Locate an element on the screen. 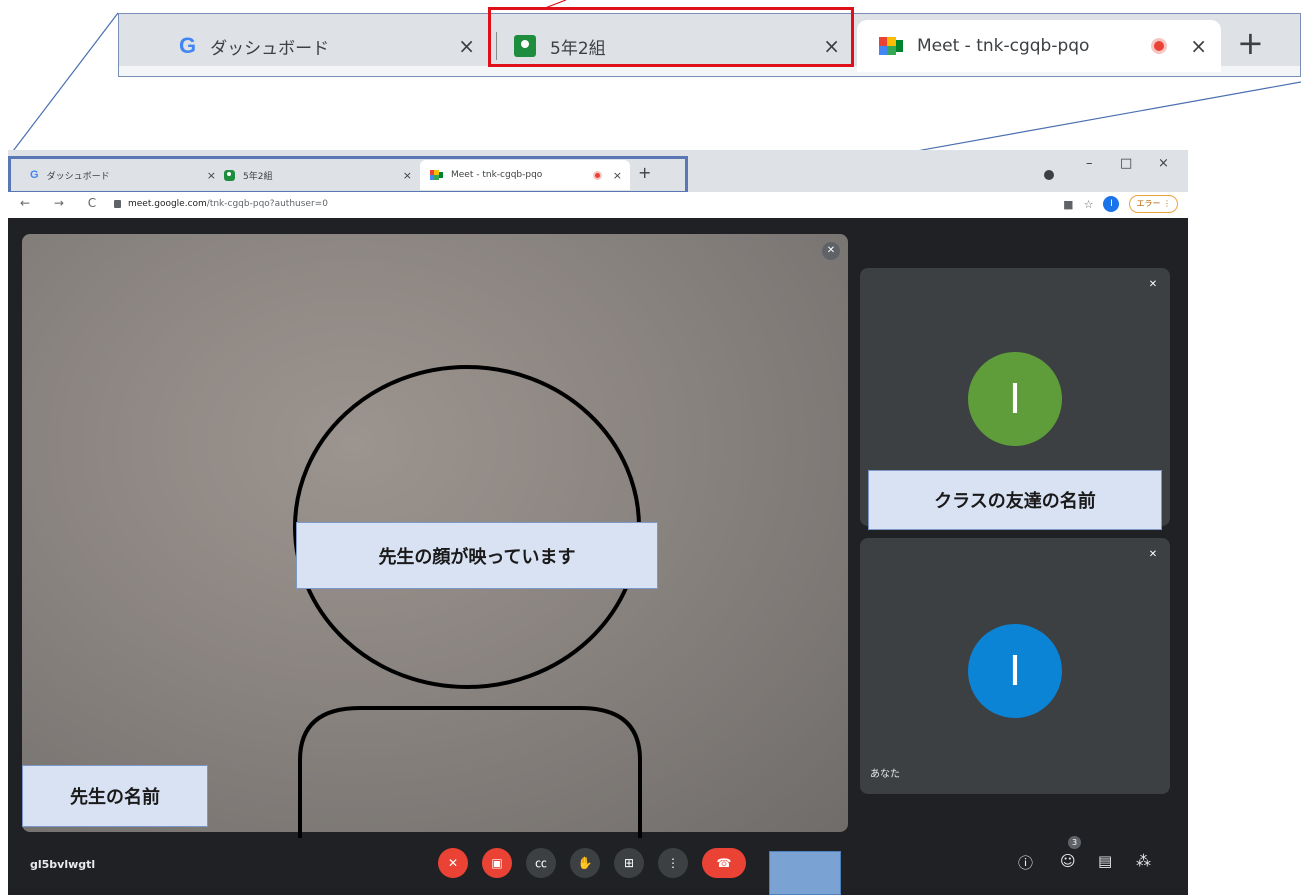 This screenshot has width=1301, height=895. more-icon: ⋮ is located at coordinates (673, 863).